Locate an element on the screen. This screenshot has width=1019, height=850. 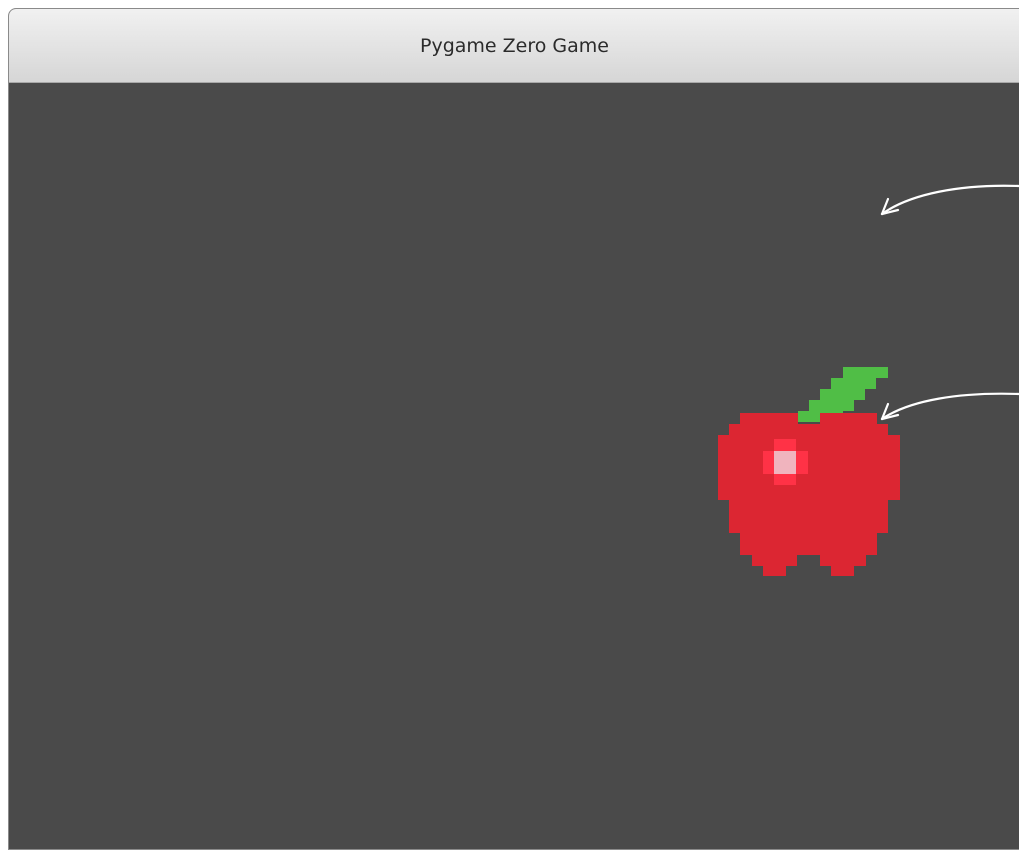
title-bar: Pygame Zero Game is located at coordinates (514, 46).